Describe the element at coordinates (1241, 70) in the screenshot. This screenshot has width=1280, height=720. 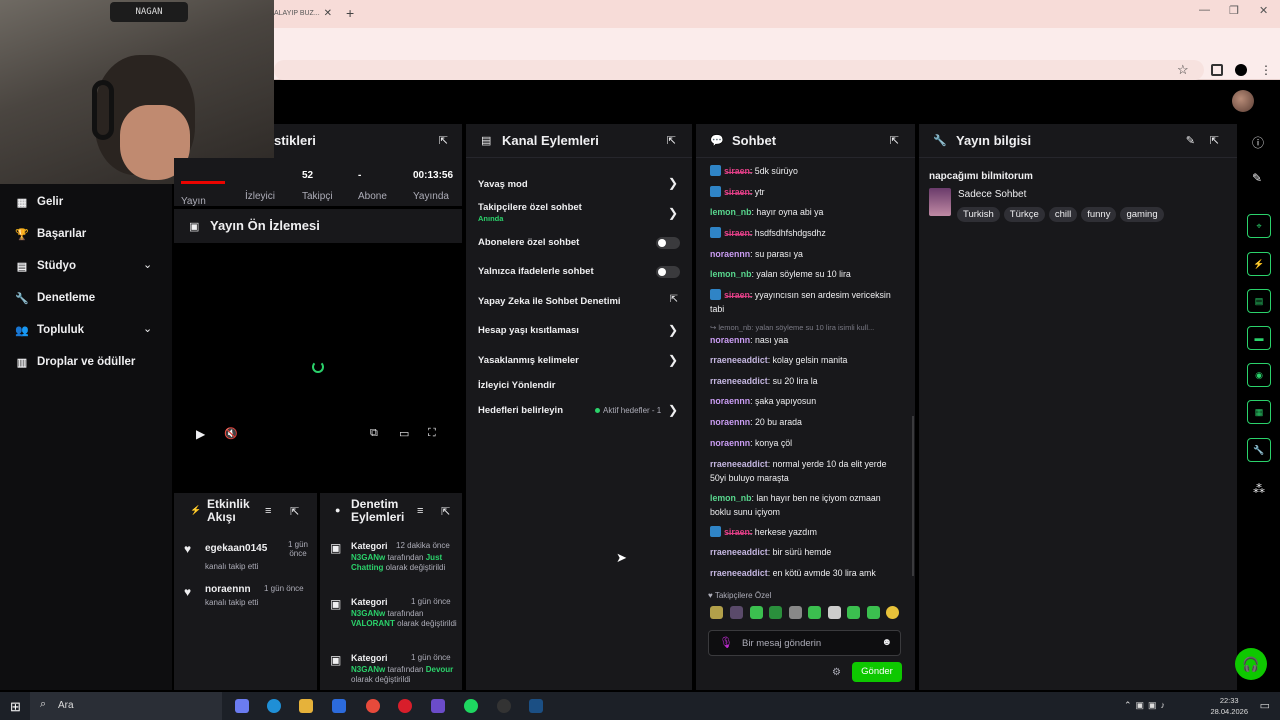
I see `profile-icon` at that location.